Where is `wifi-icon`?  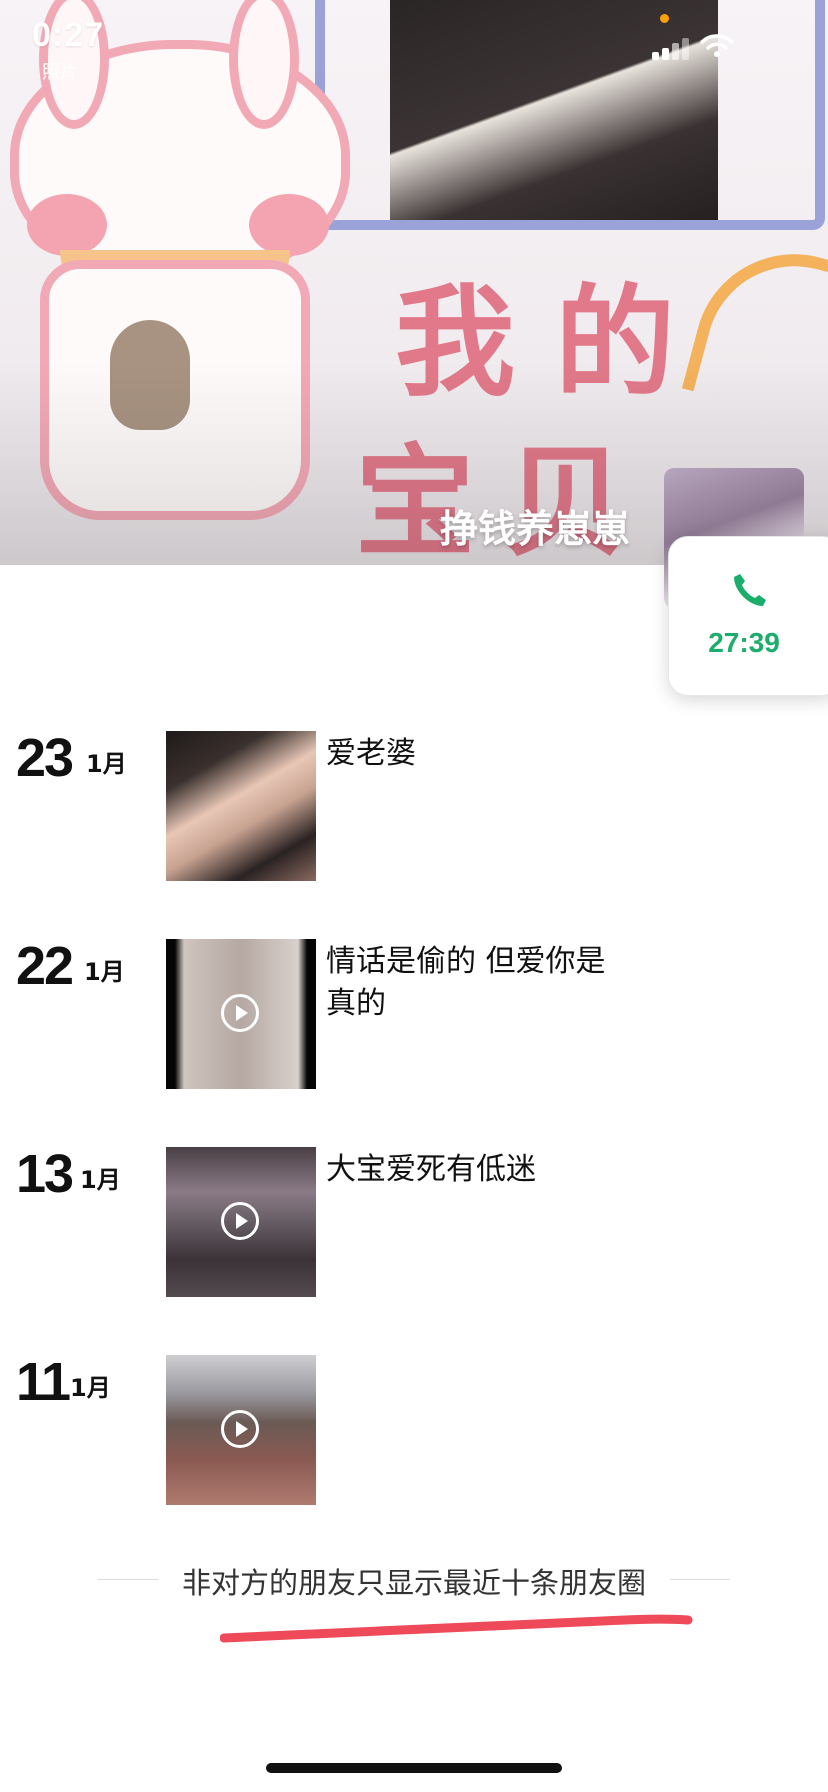
wifi-icon is located at coordinates (717, 45).